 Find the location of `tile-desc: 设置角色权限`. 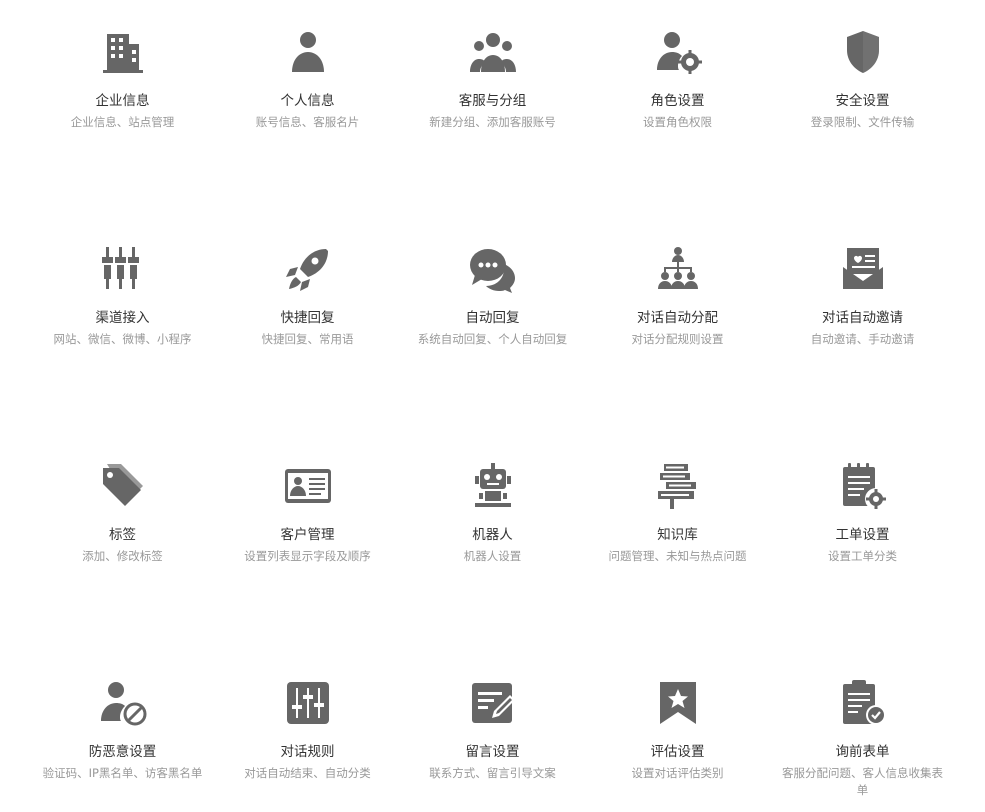

tile-desc: 设置角色权限 is located at coordinates (677, 122).